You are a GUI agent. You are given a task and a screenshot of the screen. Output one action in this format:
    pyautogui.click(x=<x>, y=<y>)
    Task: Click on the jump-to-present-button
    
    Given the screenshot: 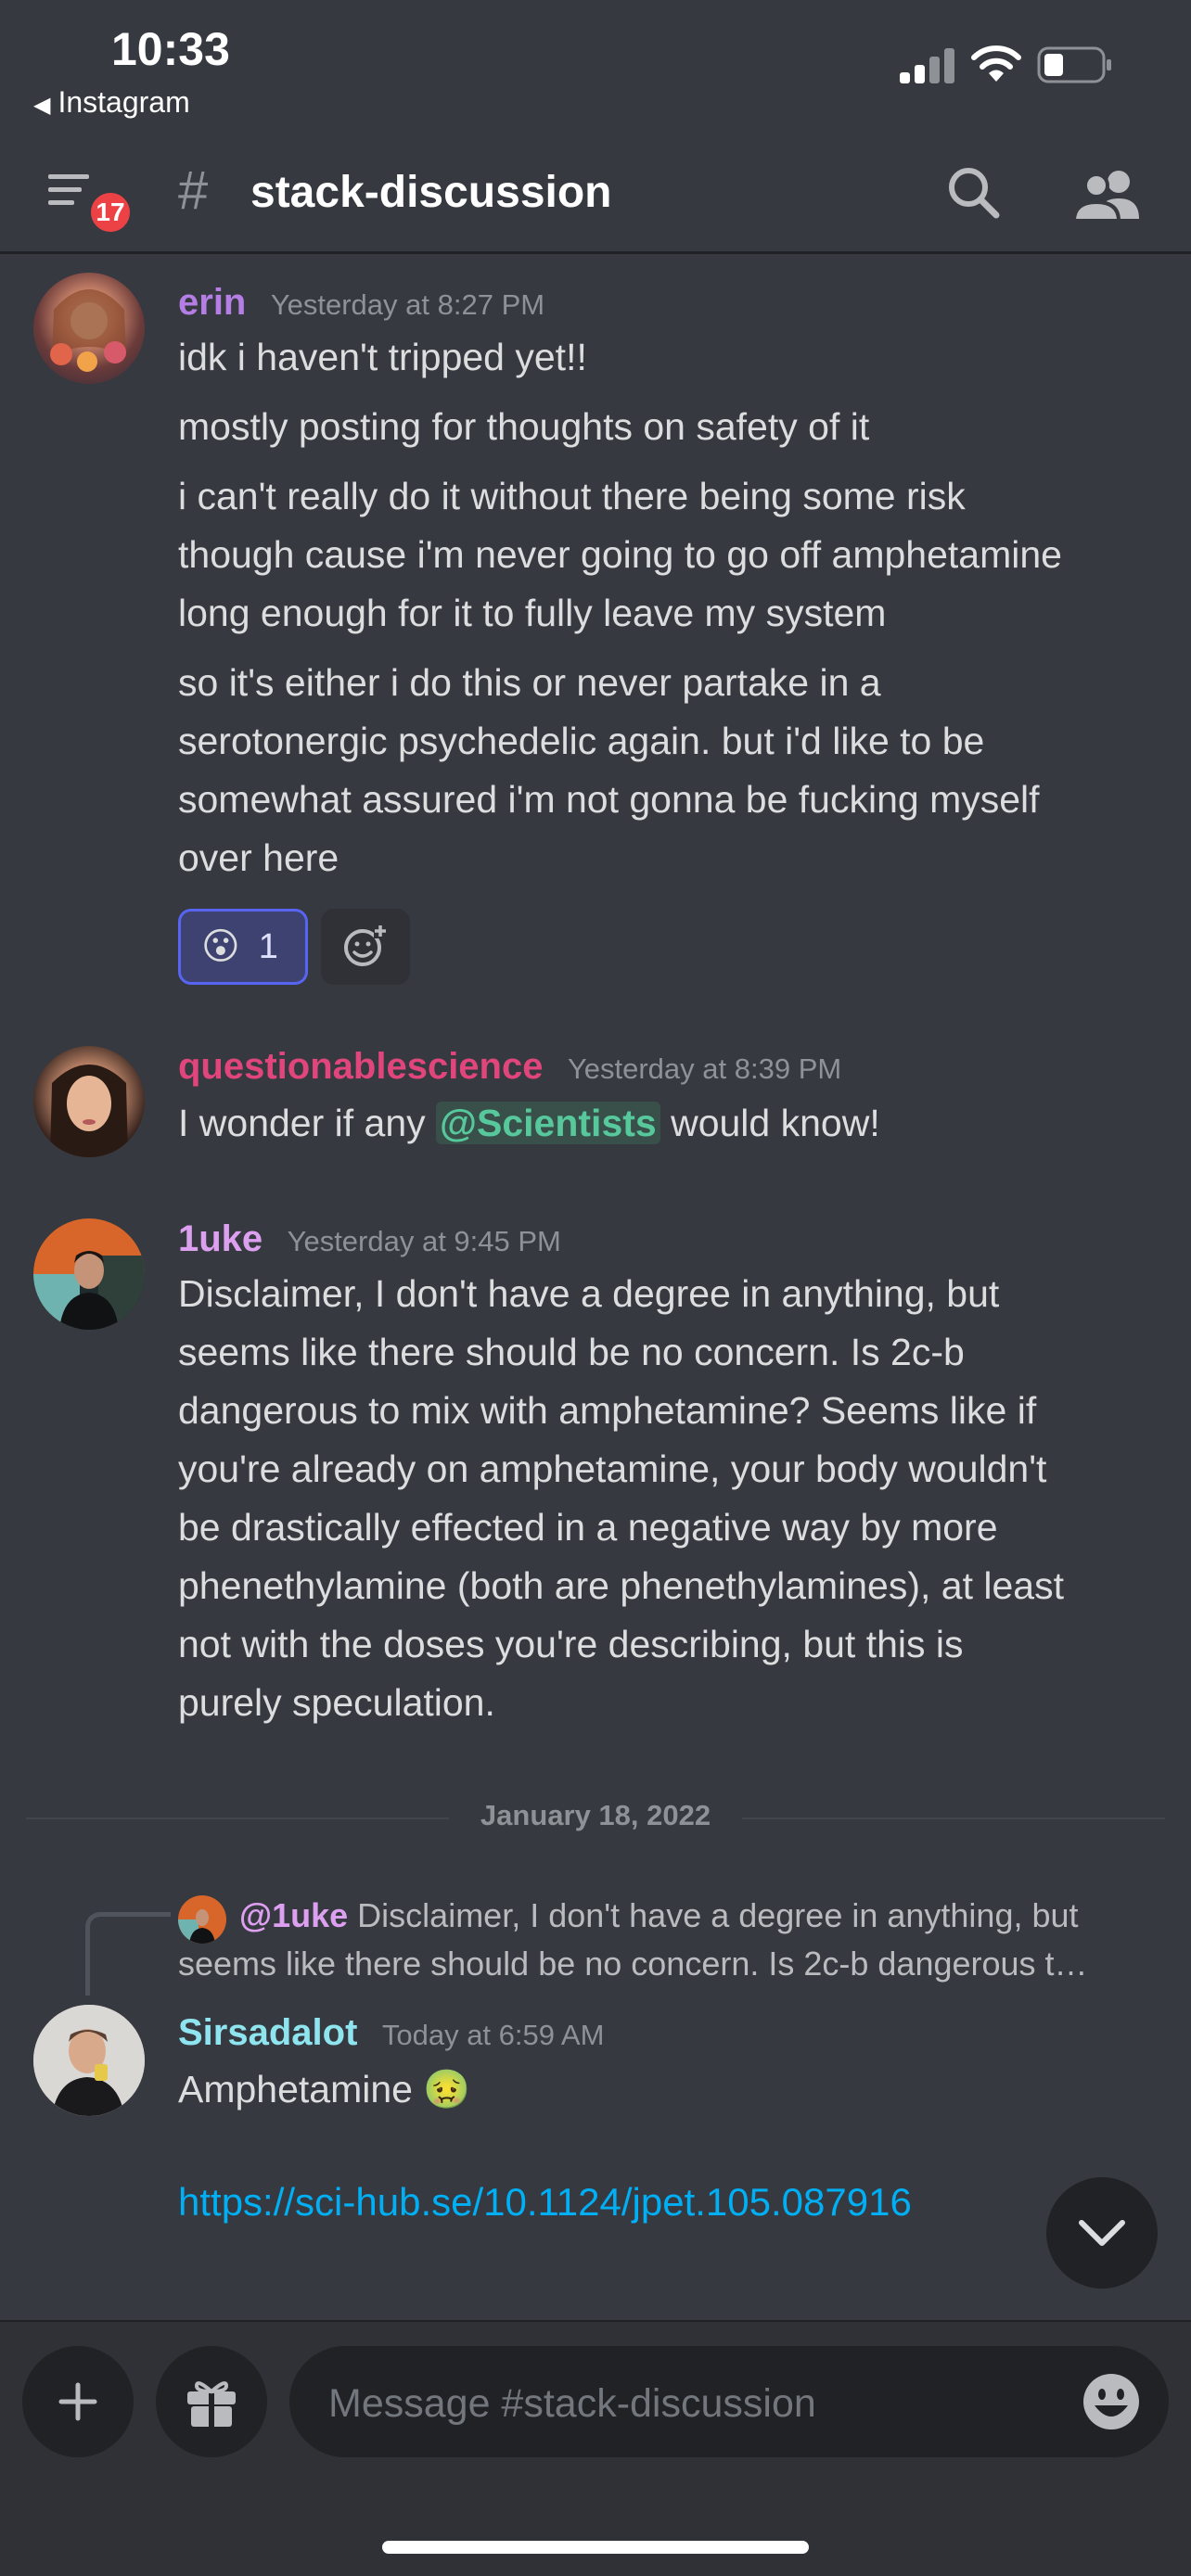 What is the action you would take?
    pyautogui.click(x=1102, y=2233)
    